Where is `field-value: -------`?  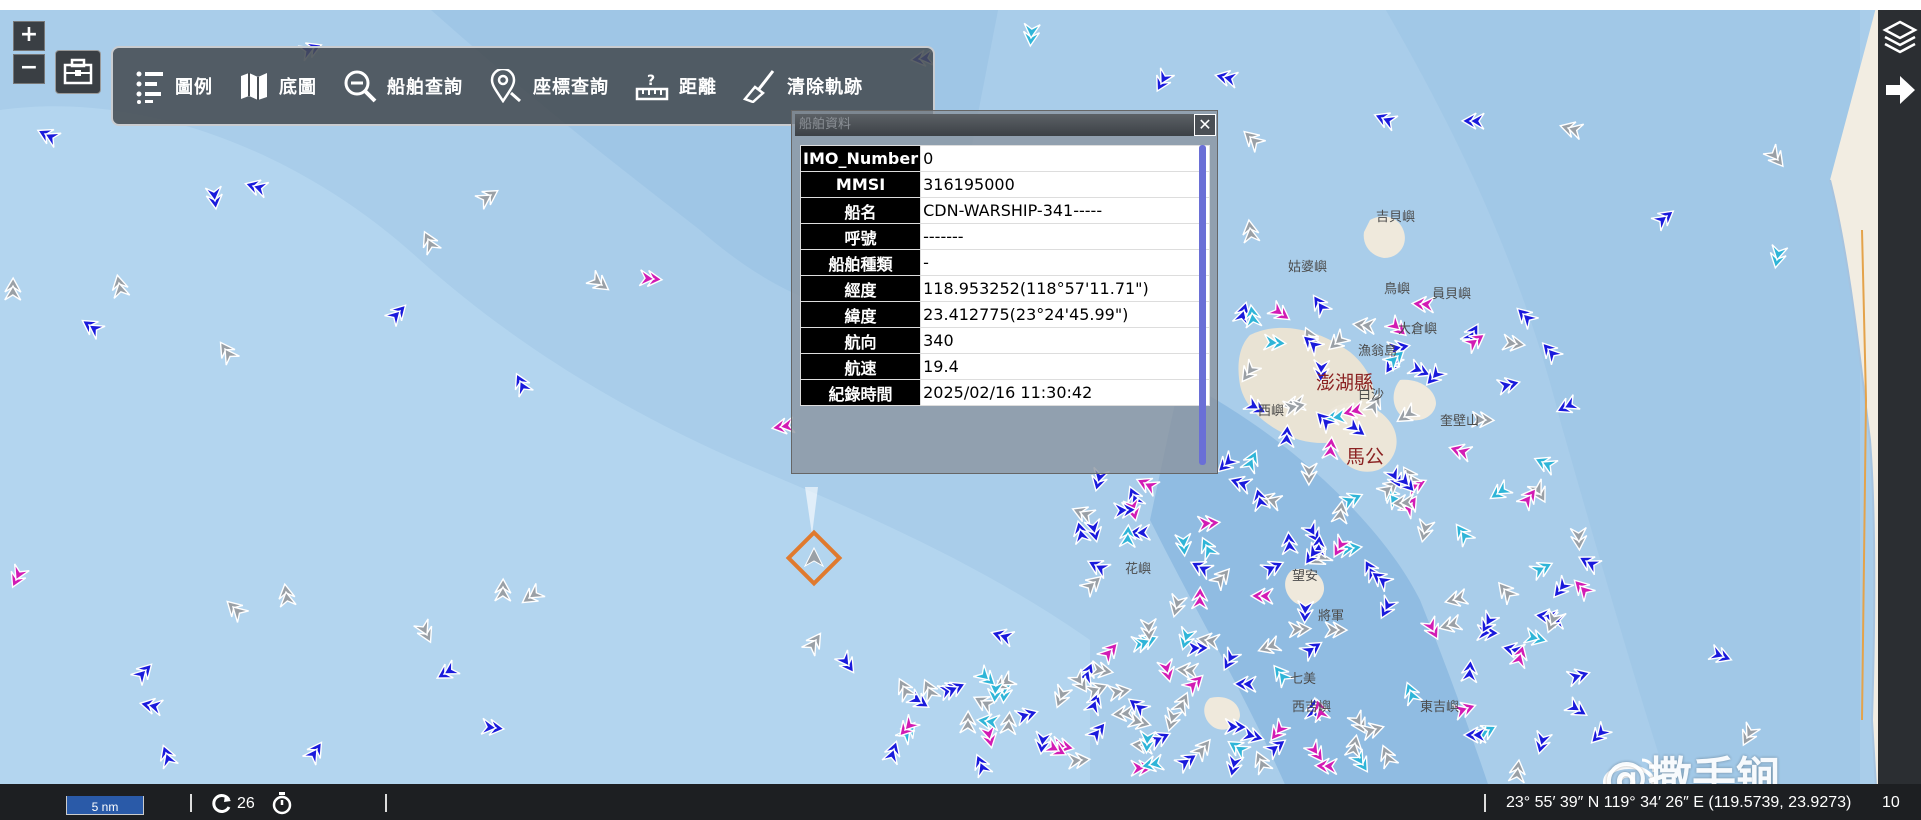
field-value: ------- is located at coordinates (1065, 236).